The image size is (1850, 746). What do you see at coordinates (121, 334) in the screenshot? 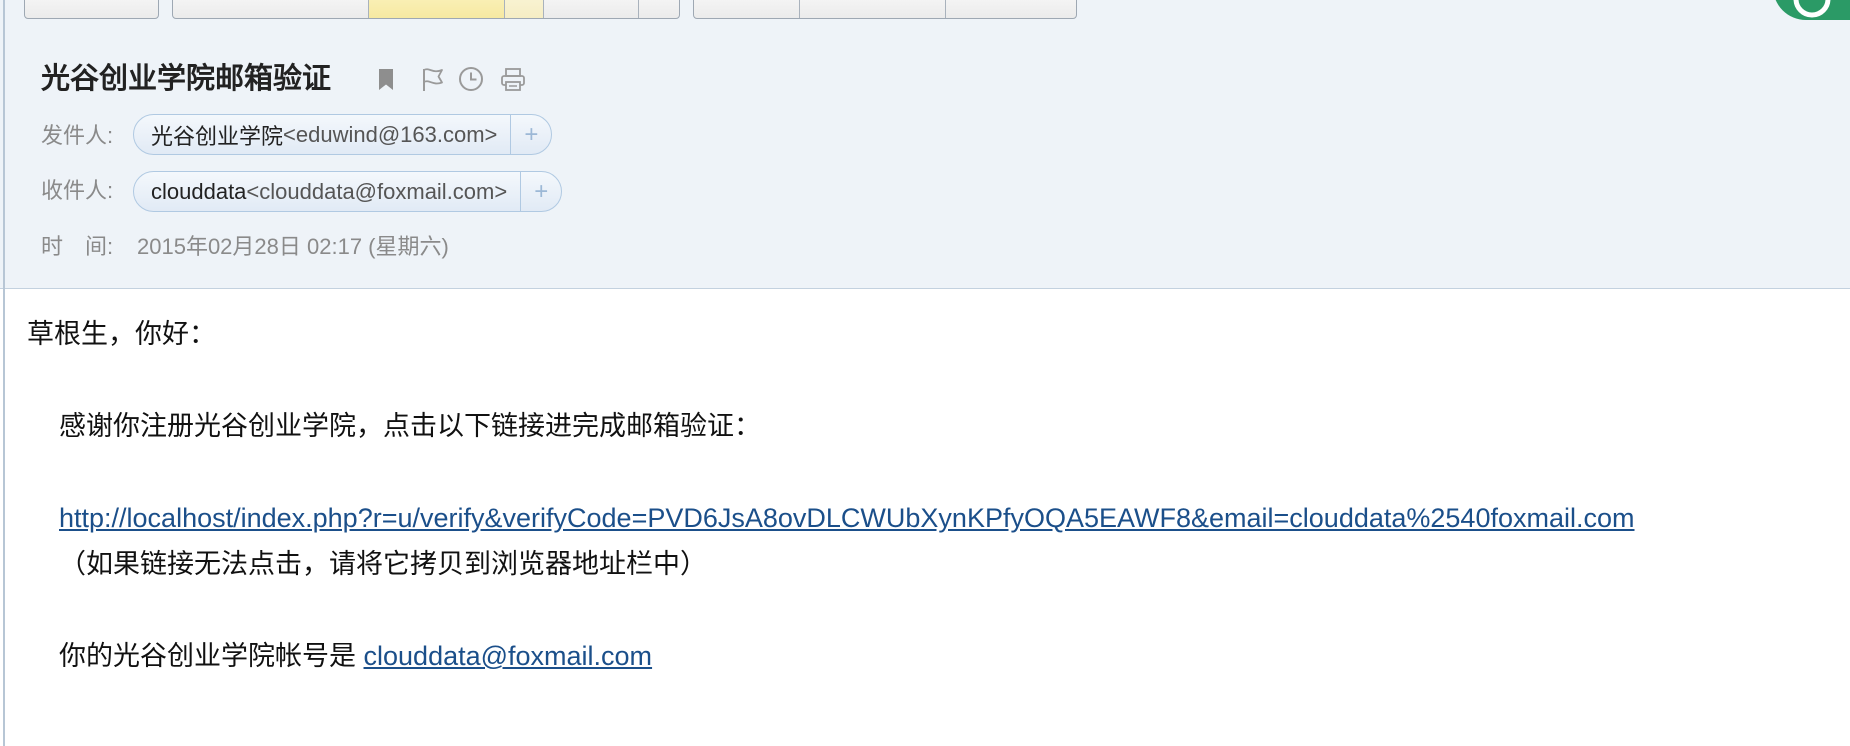
I see `greeting: 草根生，你好：` at bounding box center [121, 334].